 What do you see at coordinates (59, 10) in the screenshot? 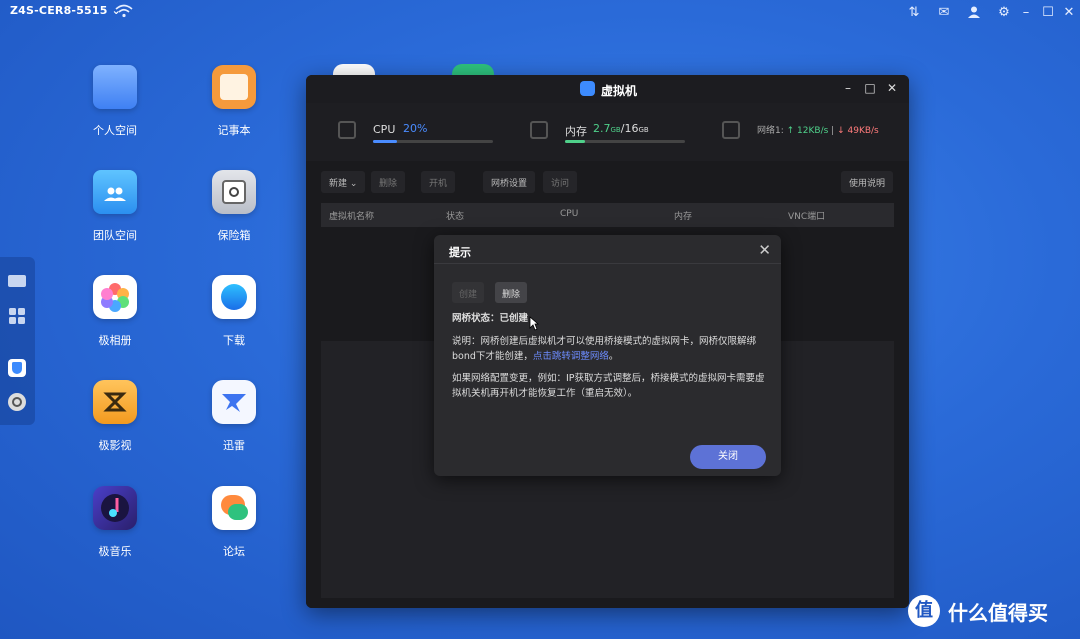
I see `device-name: Z4S-CER8-5515` at bounding box center [59, 10].